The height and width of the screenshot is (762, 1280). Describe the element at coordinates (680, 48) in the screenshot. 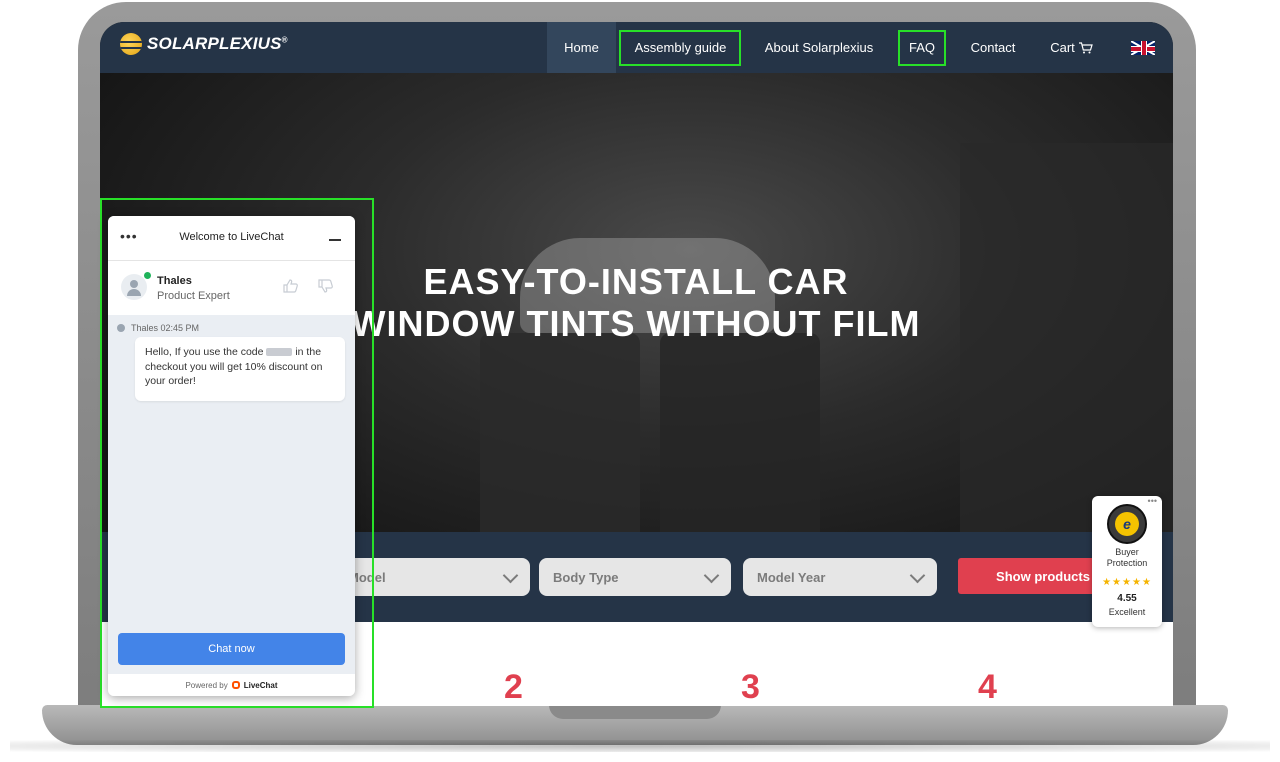

I see `highlight-assembly-guide` at that location.